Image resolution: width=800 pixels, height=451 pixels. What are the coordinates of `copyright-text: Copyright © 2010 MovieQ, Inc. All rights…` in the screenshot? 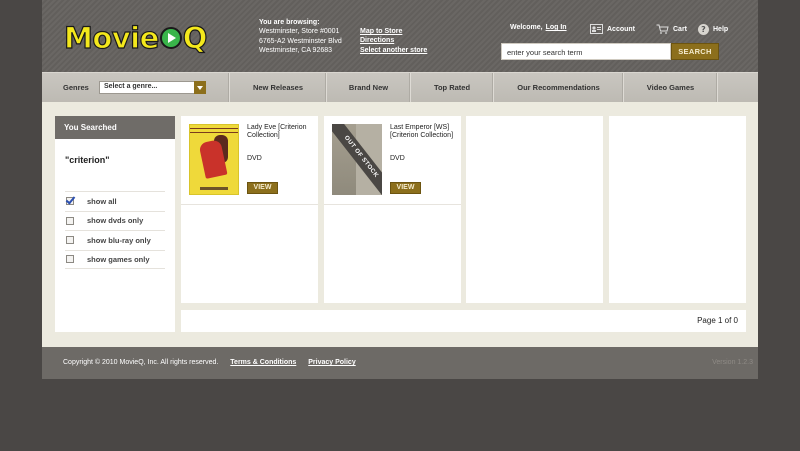 It's located at (141, 362).